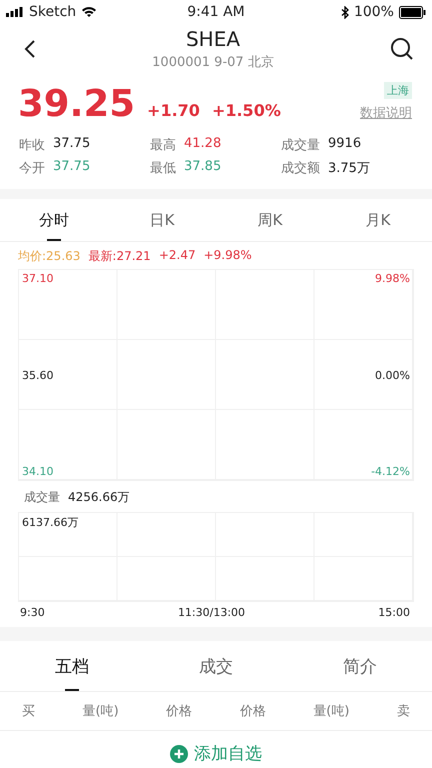 The height and width of the screenshot is (768, 432). Describe the element at coordinates (49, 256) in the screenshot. I see `average-price: 均价:25.63` at that location.